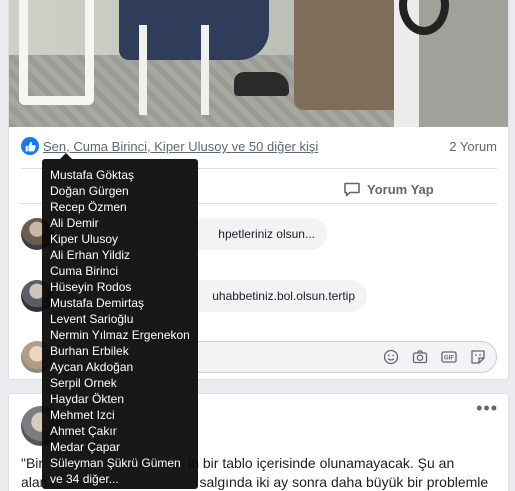 Image resolution: width=515 pixels, height=491 pixels. Describe the element at coordinates (87, 399) in the screenshot. I see `liker-name: Haydar Ökten` at that location.